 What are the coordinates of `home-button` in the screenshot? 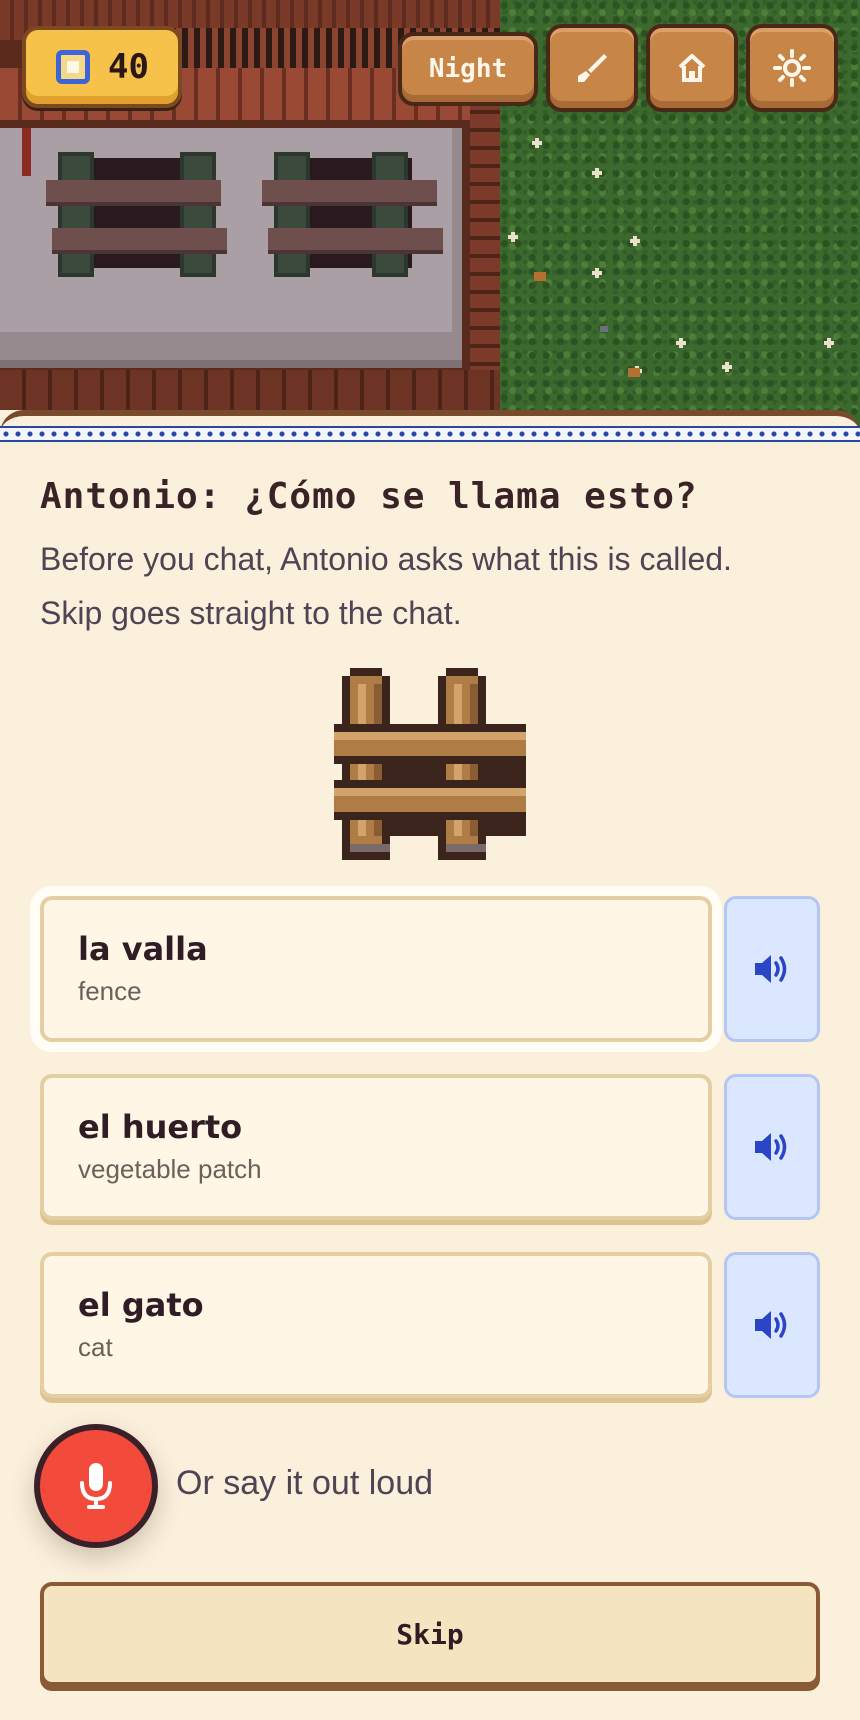 It's located at (692, 68).